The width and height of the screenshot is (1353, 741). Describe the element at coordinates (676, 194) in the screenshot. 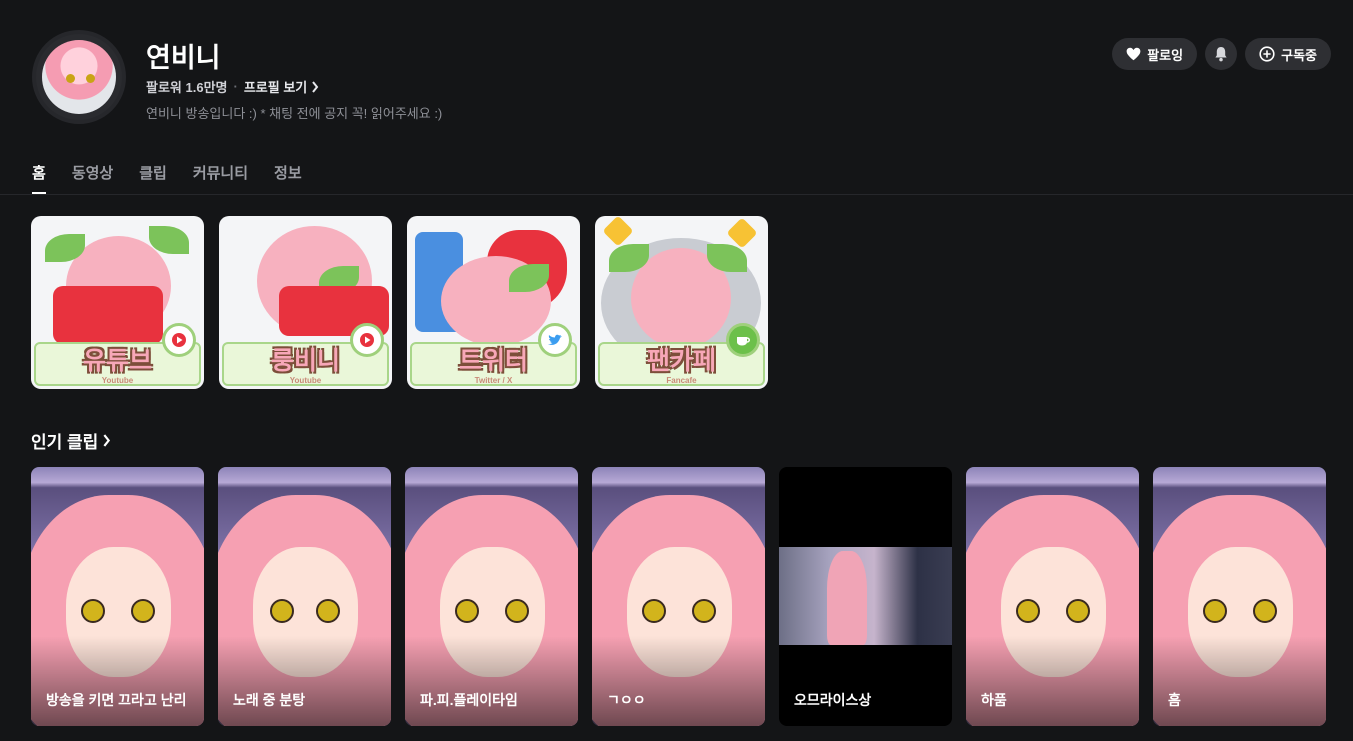

I see `tabs-divider` at that location.